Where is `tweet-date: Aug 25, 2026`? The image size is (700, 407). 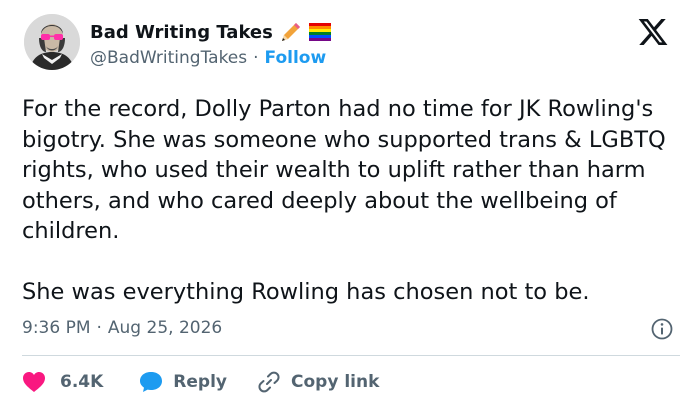 tweet-date: Aug 25, 2026 is located at coordinates (165, 328).